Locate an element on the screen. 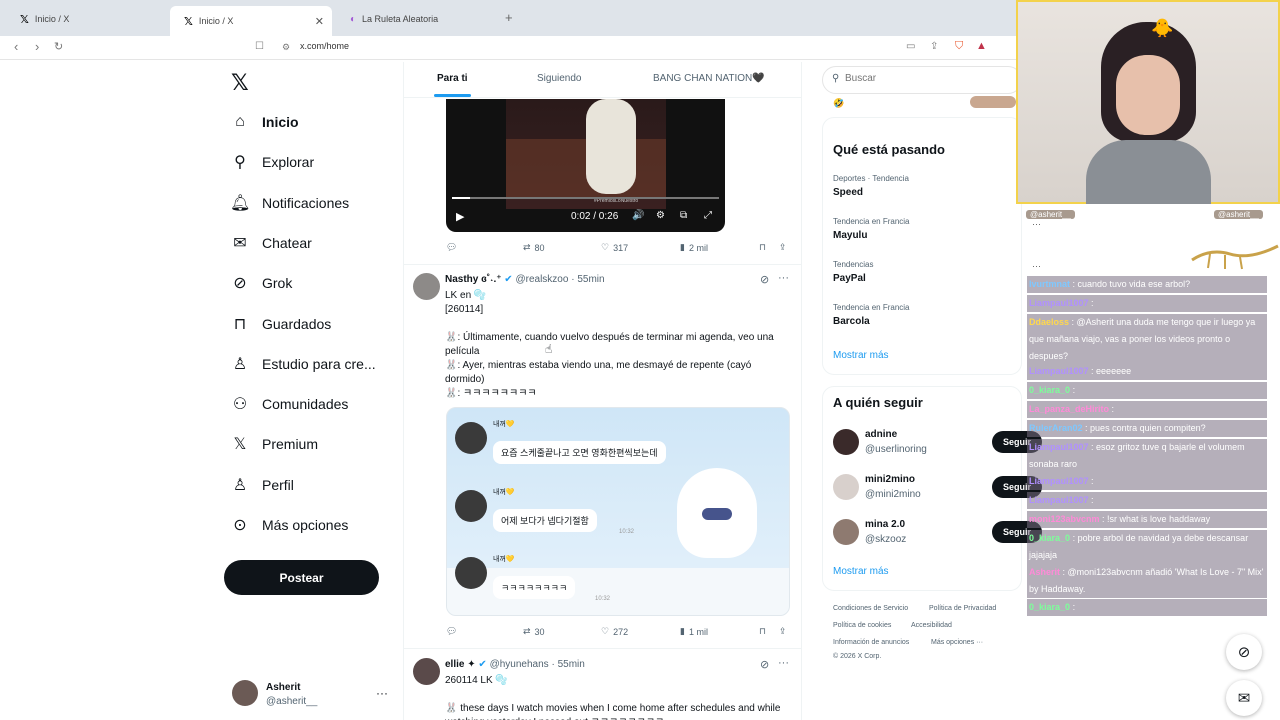 Image resolution: width=1280 pixels, height=720 pixels. footer-link: Condiciones de Servicio is located at coordinates (870, 608).